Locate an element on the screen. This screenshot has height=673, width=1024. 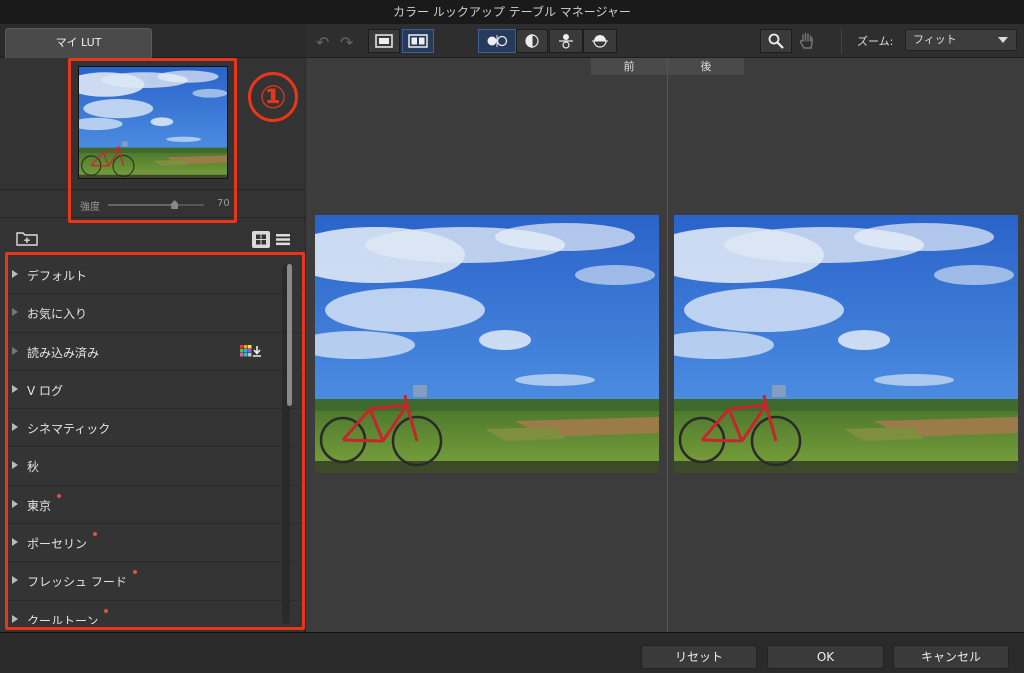
side-by-side-compare-button is located at coordinates (497, 41).